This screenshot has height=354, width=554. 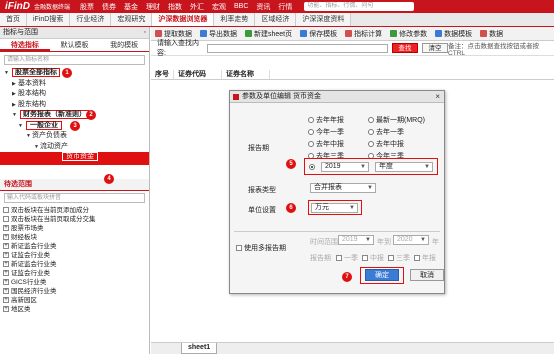 What do you see at coordinates (74, 94) in the screenshot?
I see `tree-item-share-structure: ▶ 股本结构` at bounding box center [74, 94].